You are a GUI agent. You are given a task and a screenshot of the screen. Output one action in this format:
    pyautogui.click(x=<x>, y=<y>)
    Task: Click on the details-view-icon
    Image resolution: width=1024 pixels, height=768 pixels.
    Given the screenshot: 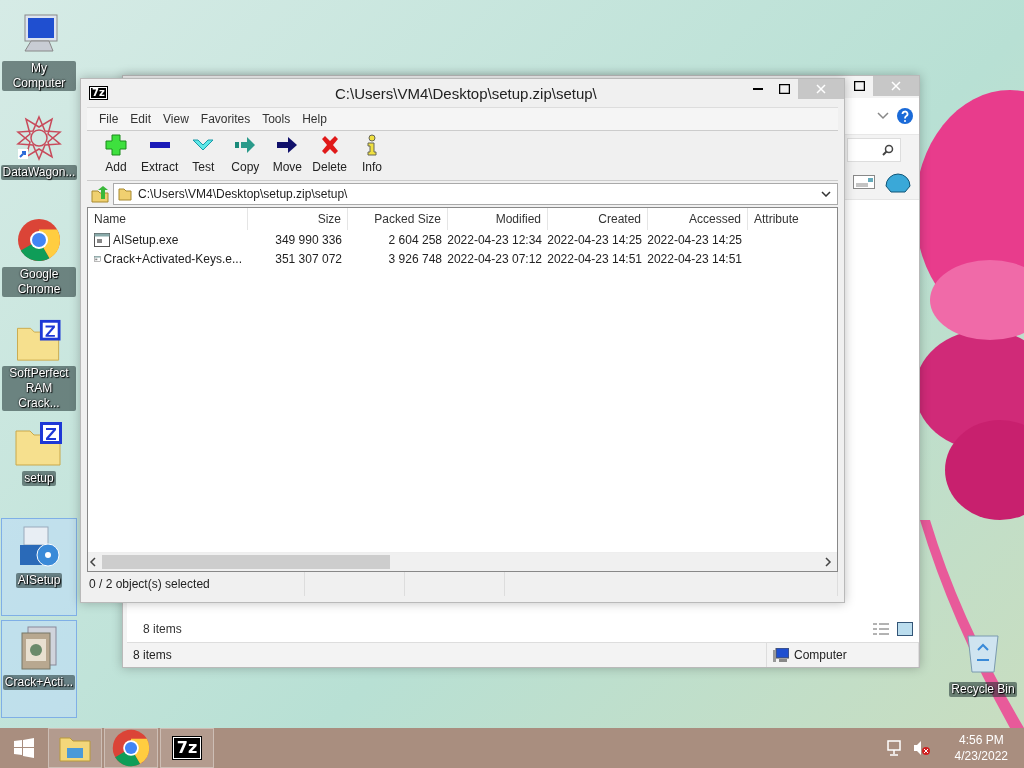 What is the action you would take?
    pyautogui.click(x=881, y=629)
    